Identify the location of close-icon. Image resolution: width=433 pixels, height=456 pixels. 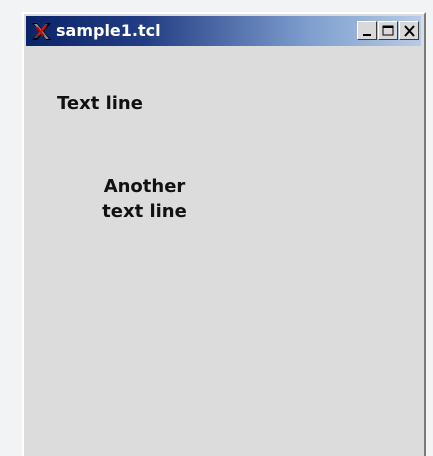
(409, 31).